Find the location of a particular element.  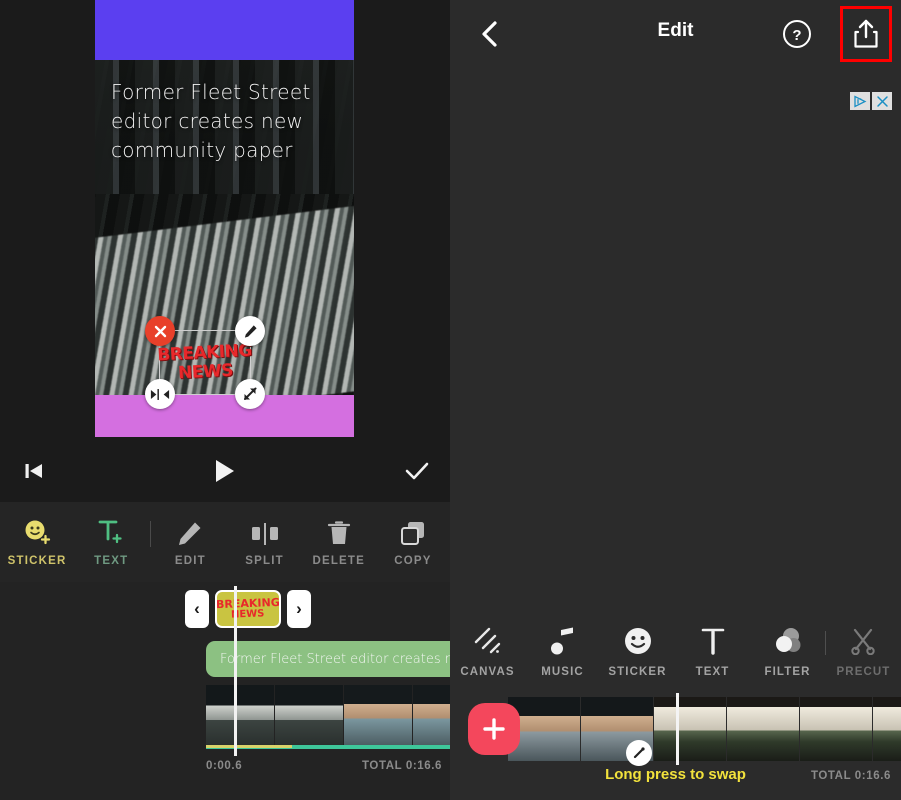

tool-sticker-label: STICKER is located at coordinates (37, 560).